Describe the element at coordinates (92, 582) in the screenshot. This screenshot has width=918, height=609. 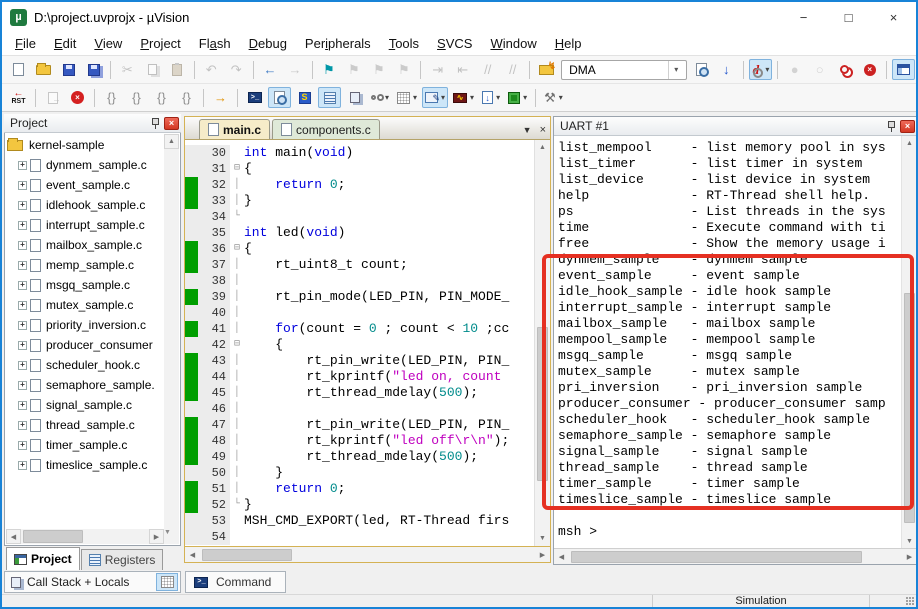
I see `call-stack-bar: Call Stack + Locals` at that location.